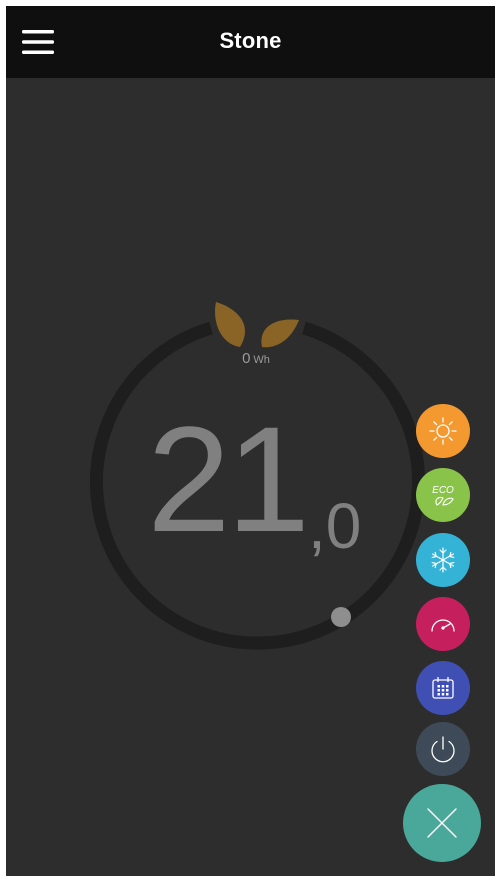  What do you see at coordinates (228, 479) in the screenshot?
I see `temperature-integer: 21` at bounding box center [228, 479].